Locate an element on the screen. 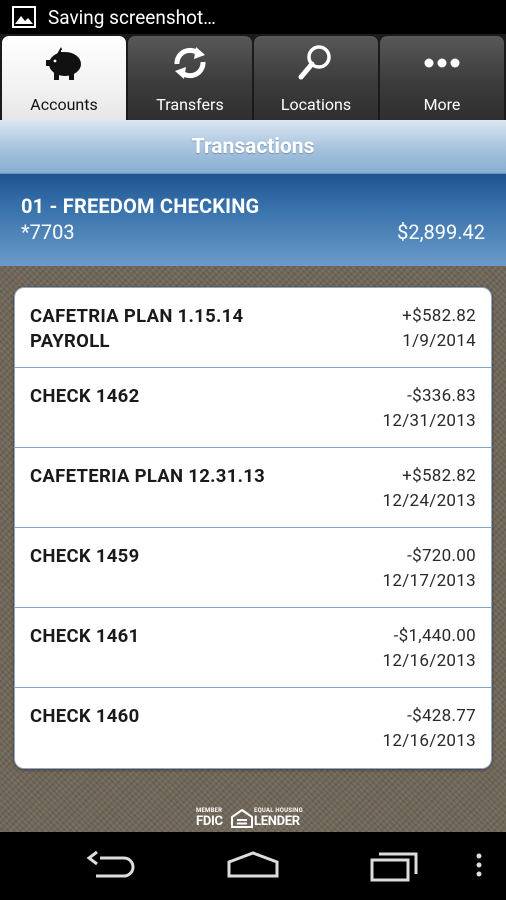  navigation-bar is located at coordinates (253, 866).